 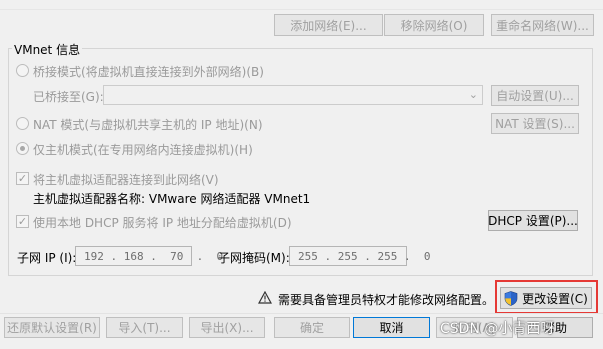 I want to click on subnet-mask-label: 子网掩码(M):, so click(x=254, y=258).